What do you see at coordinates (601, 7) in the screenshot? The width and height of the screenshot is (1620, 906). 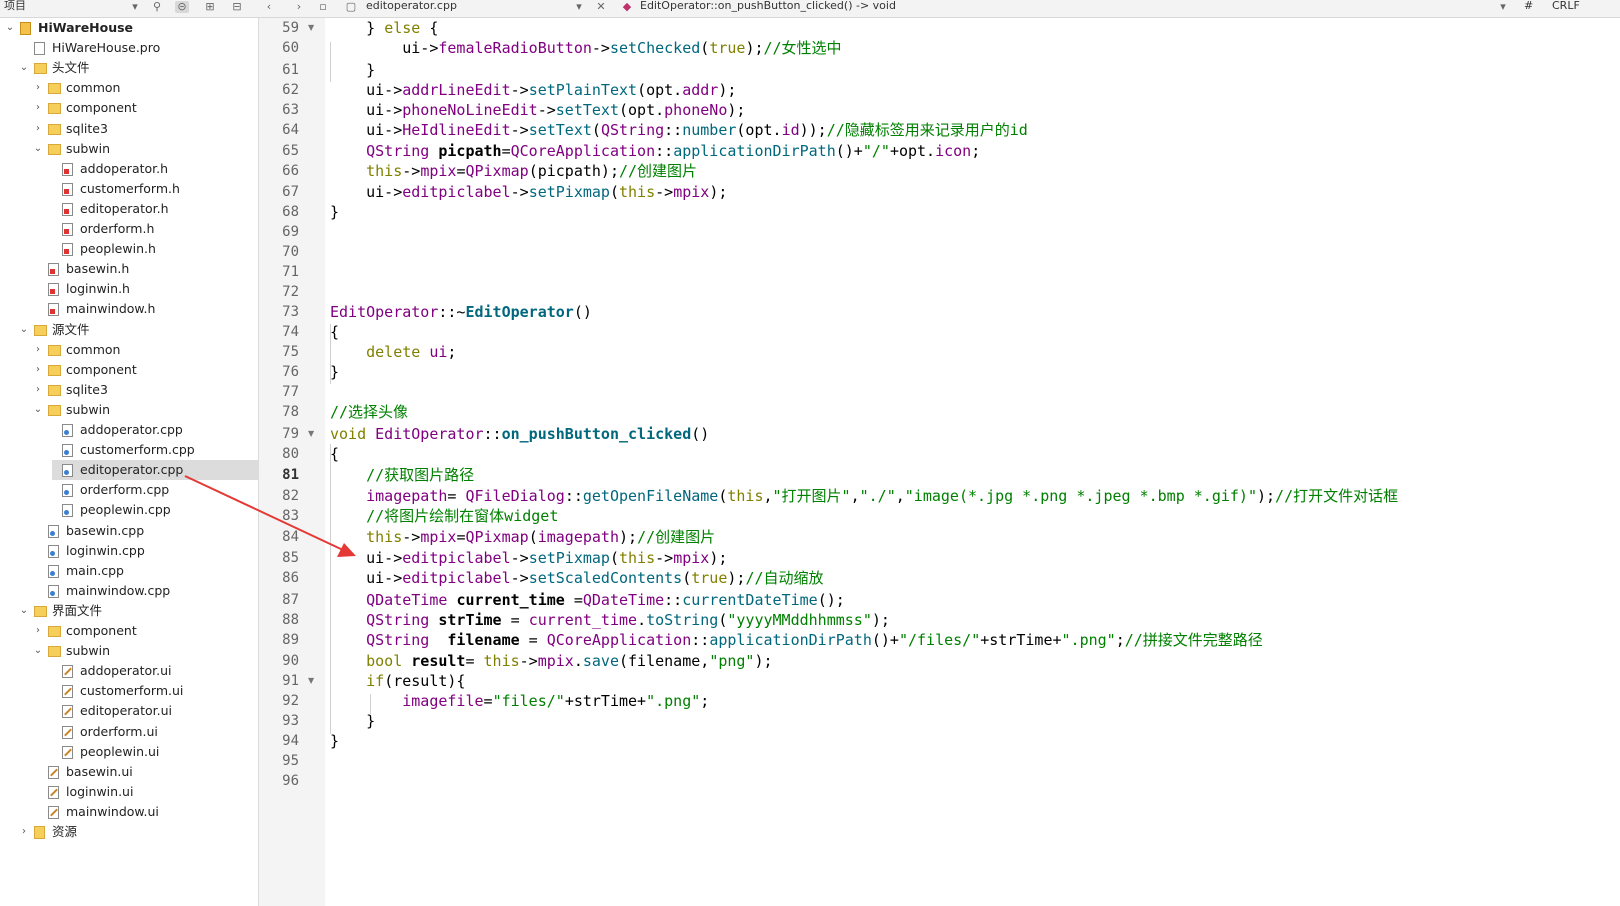 I see `close-file-icon: ✕` at bounding box center [601, 7].